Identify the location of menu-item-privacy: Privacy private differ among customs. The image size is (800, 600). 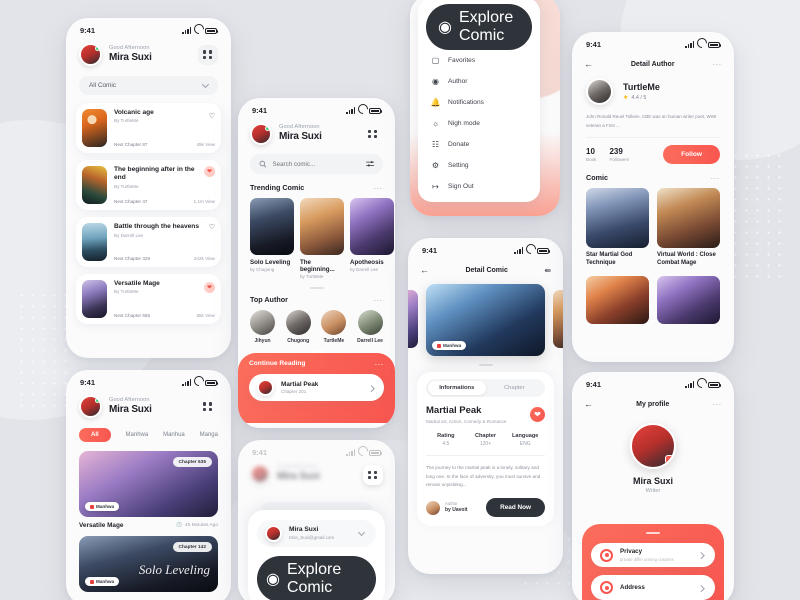
(653, 555).